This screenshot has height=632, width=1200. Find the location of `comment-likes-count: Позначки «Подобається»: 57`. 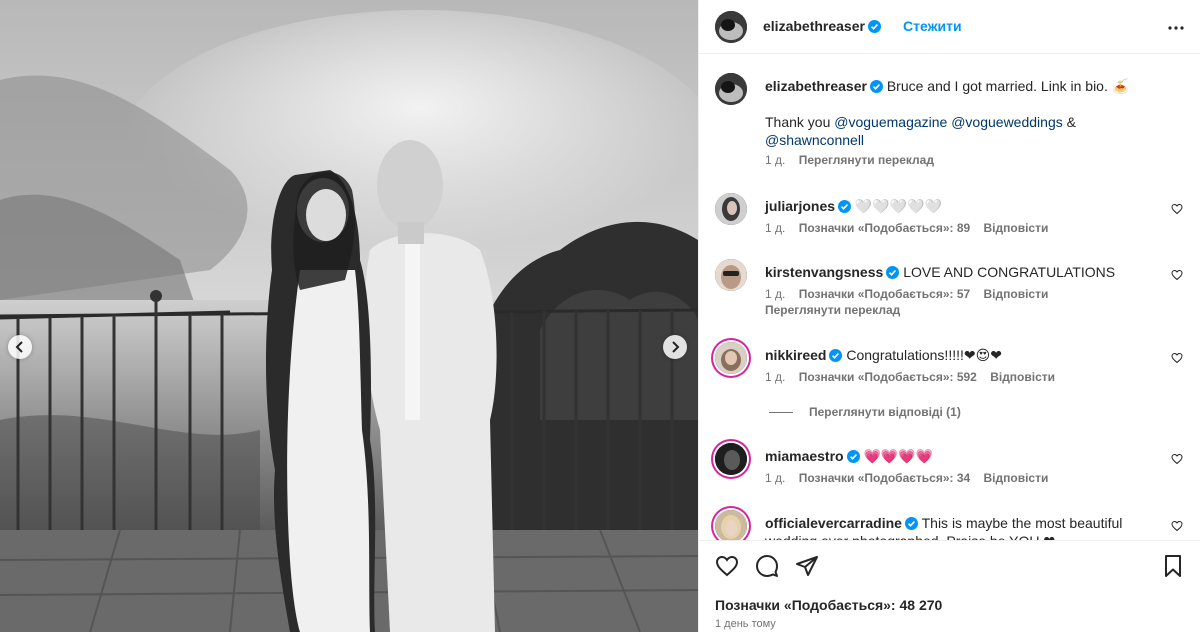

comment-likes-count: Позначки «Подобається»: 57 is located at coordinates (884, 294).